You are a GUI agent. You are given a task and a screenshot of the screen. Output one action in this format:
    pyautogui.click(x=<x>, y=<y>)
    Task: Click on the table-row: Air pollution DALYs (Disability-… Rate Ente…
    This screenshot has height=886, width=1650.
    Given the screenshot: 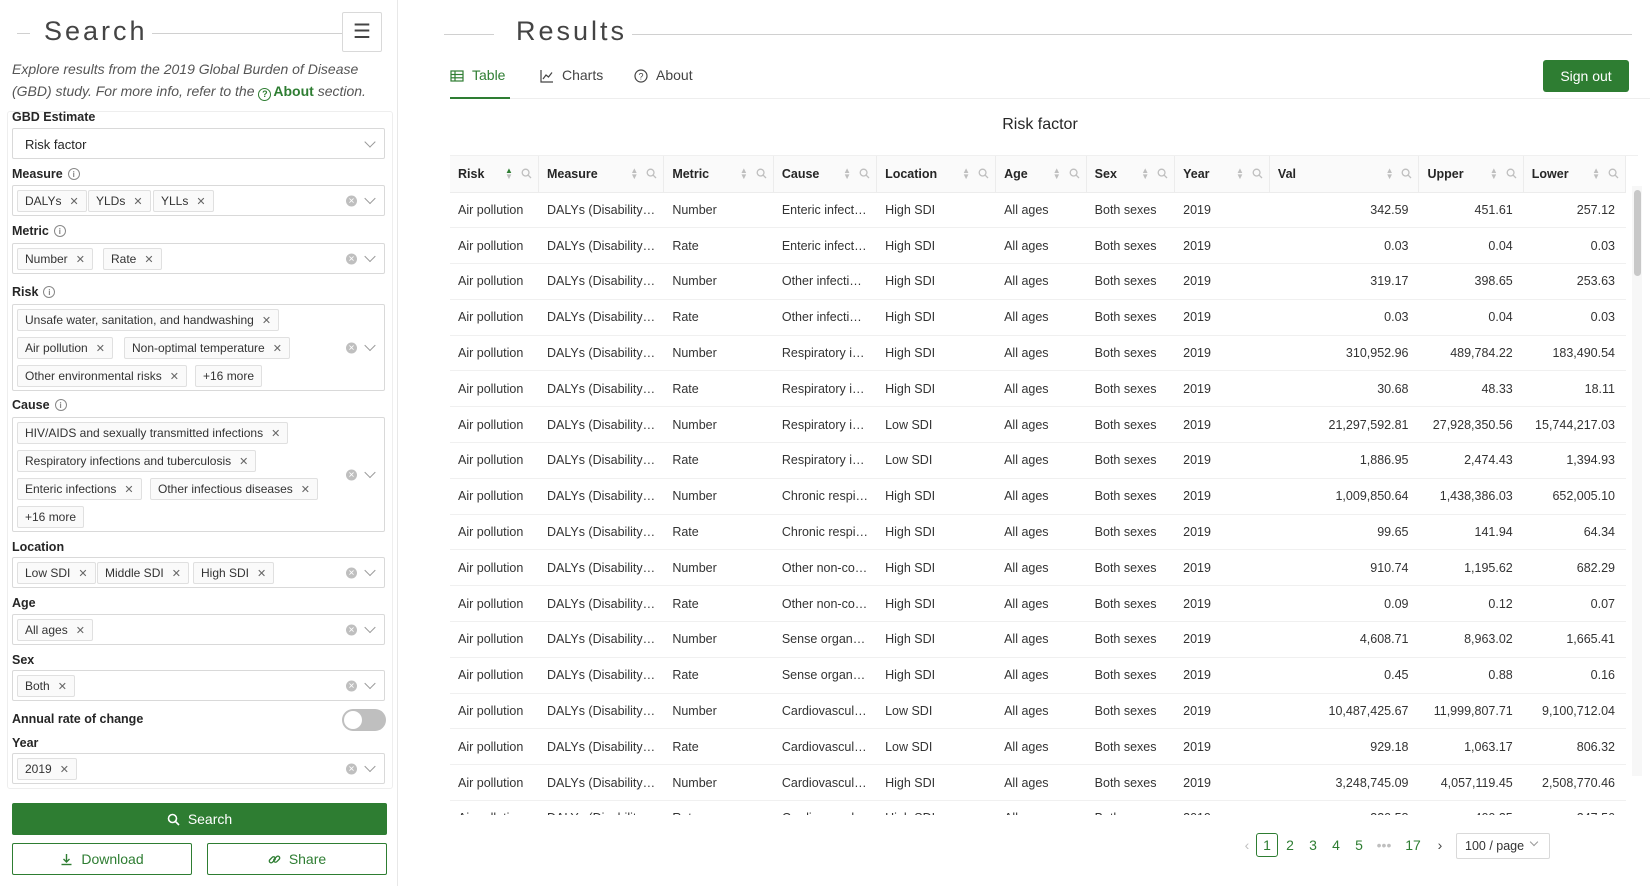 What is the action you would take?
    pyautogui.click(x=1038, y=246)
    